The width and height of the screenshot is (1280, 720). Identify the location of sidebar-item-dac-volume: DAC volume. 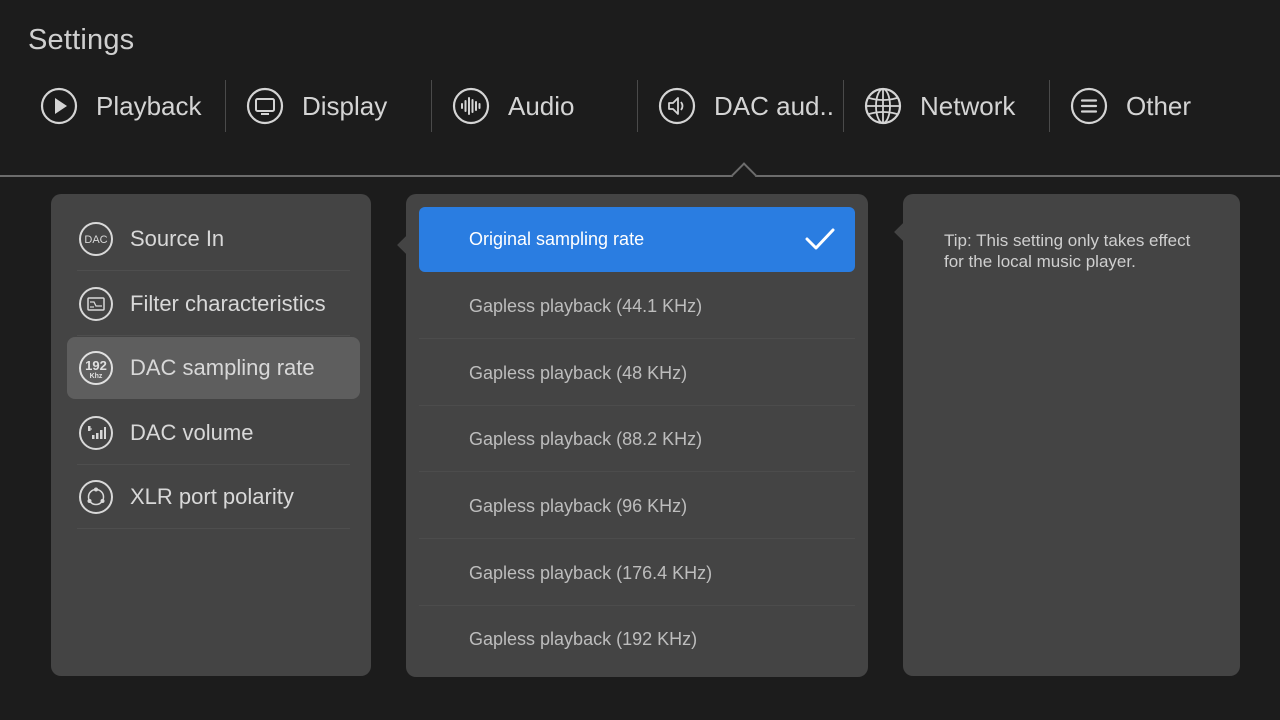
(213, 433).